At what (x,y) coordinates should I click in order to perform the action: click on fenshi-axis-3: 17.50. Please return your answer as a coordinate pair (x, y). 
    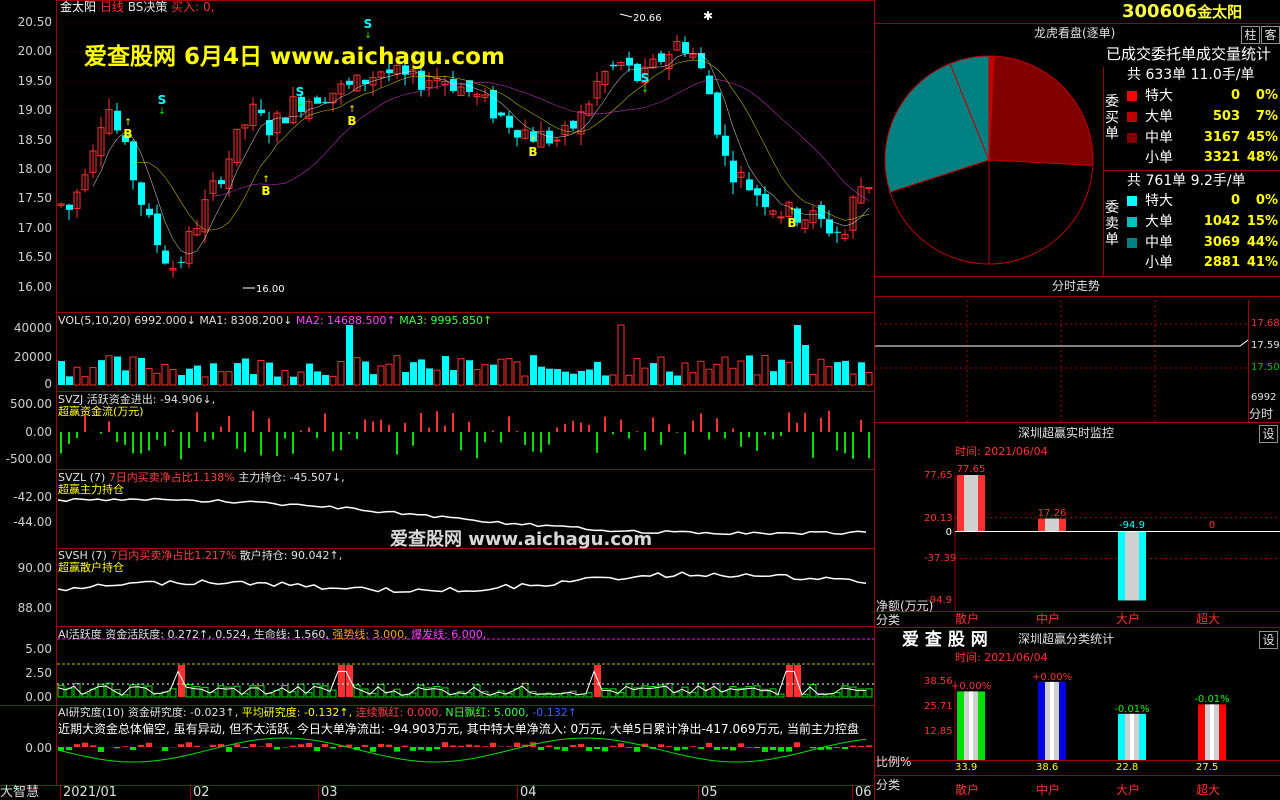
    Looking at the image, I should click on (1265, 367).